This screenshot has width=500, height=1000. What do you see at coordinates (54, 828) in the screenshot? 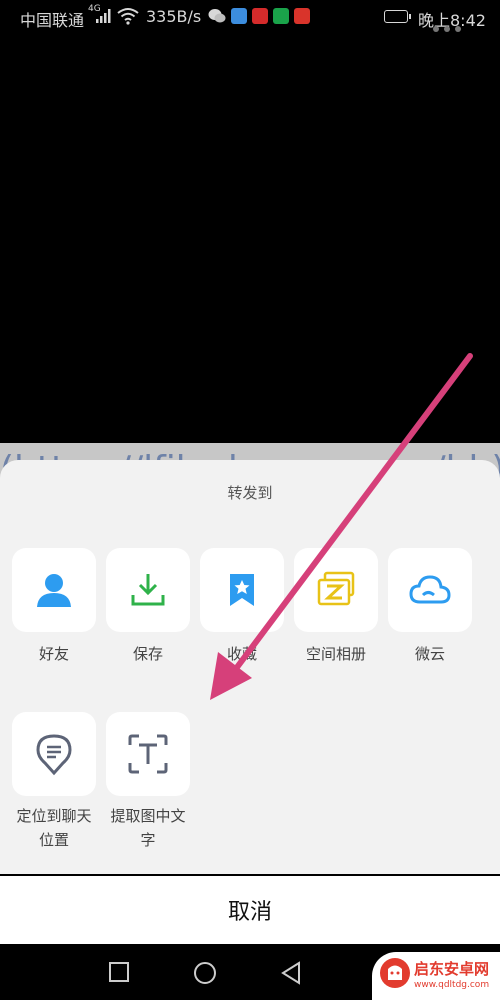
I see `locate-in-chat-label: 定位到聊天 位置` at bounding box center [54, 828].